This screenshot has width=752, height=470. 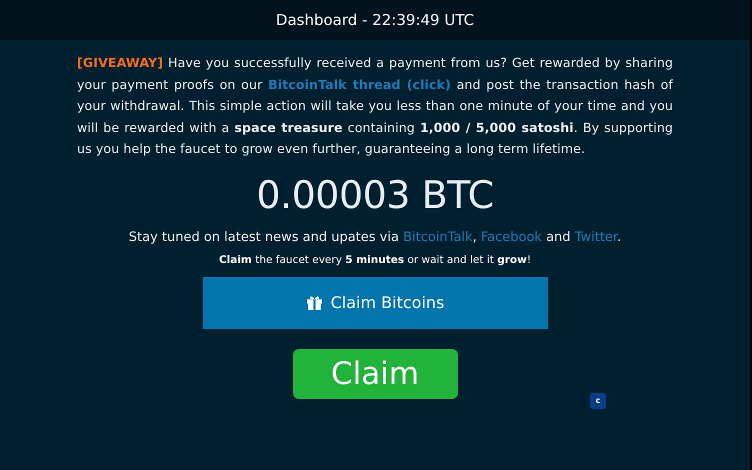 I want to click on gift-icon, so click(x=314, y=303).